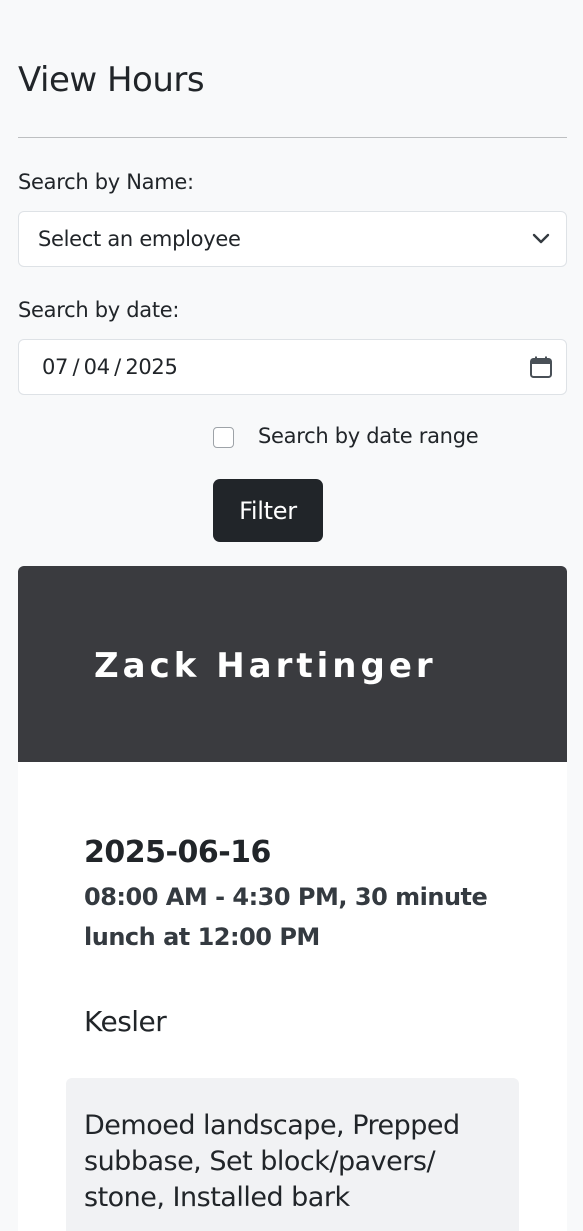 This screenshot has width=583, height=1231. What do you see at coordinates (177, 852) in the screenshot?
I see `entry-date: 2025-06-16` at bounding box center [177, 852].